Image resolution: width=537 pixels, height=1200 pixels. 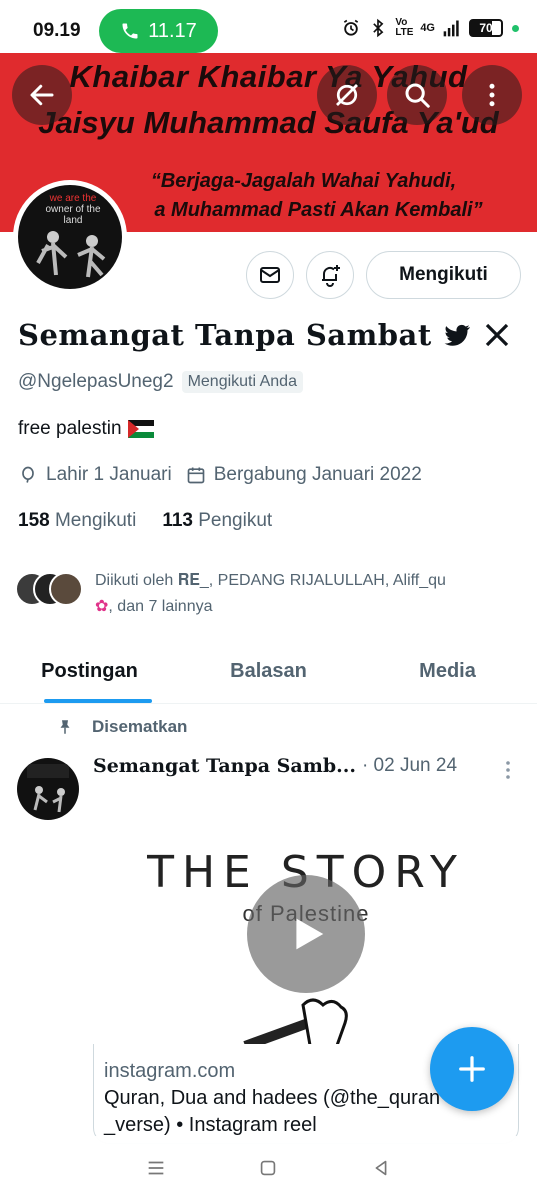 What do you see at coordinates (96, 381) in the screenshot?
I see `user-handle: @NgelepasUneg2` at bounding box center [96, 381].